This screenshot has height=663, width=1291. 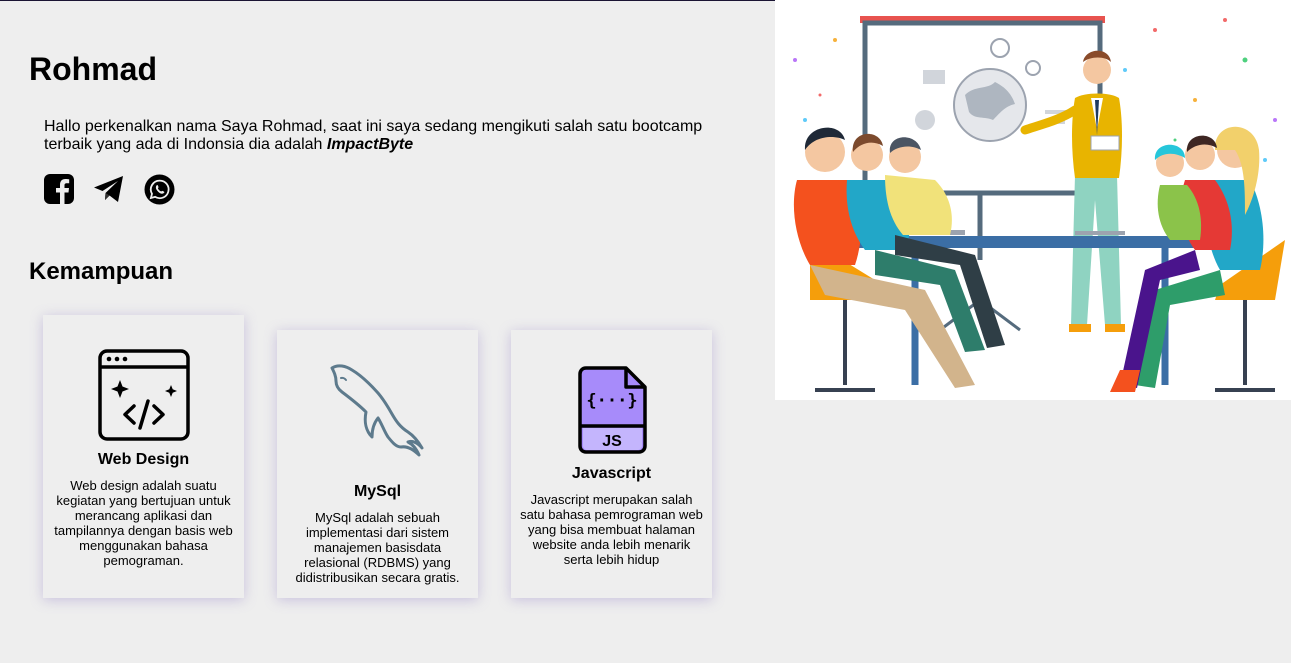 What do you see at coordinates (611, 401) in the screenshot?
I see `js-icon-braces: {···}` at bounding box center [611, 401].